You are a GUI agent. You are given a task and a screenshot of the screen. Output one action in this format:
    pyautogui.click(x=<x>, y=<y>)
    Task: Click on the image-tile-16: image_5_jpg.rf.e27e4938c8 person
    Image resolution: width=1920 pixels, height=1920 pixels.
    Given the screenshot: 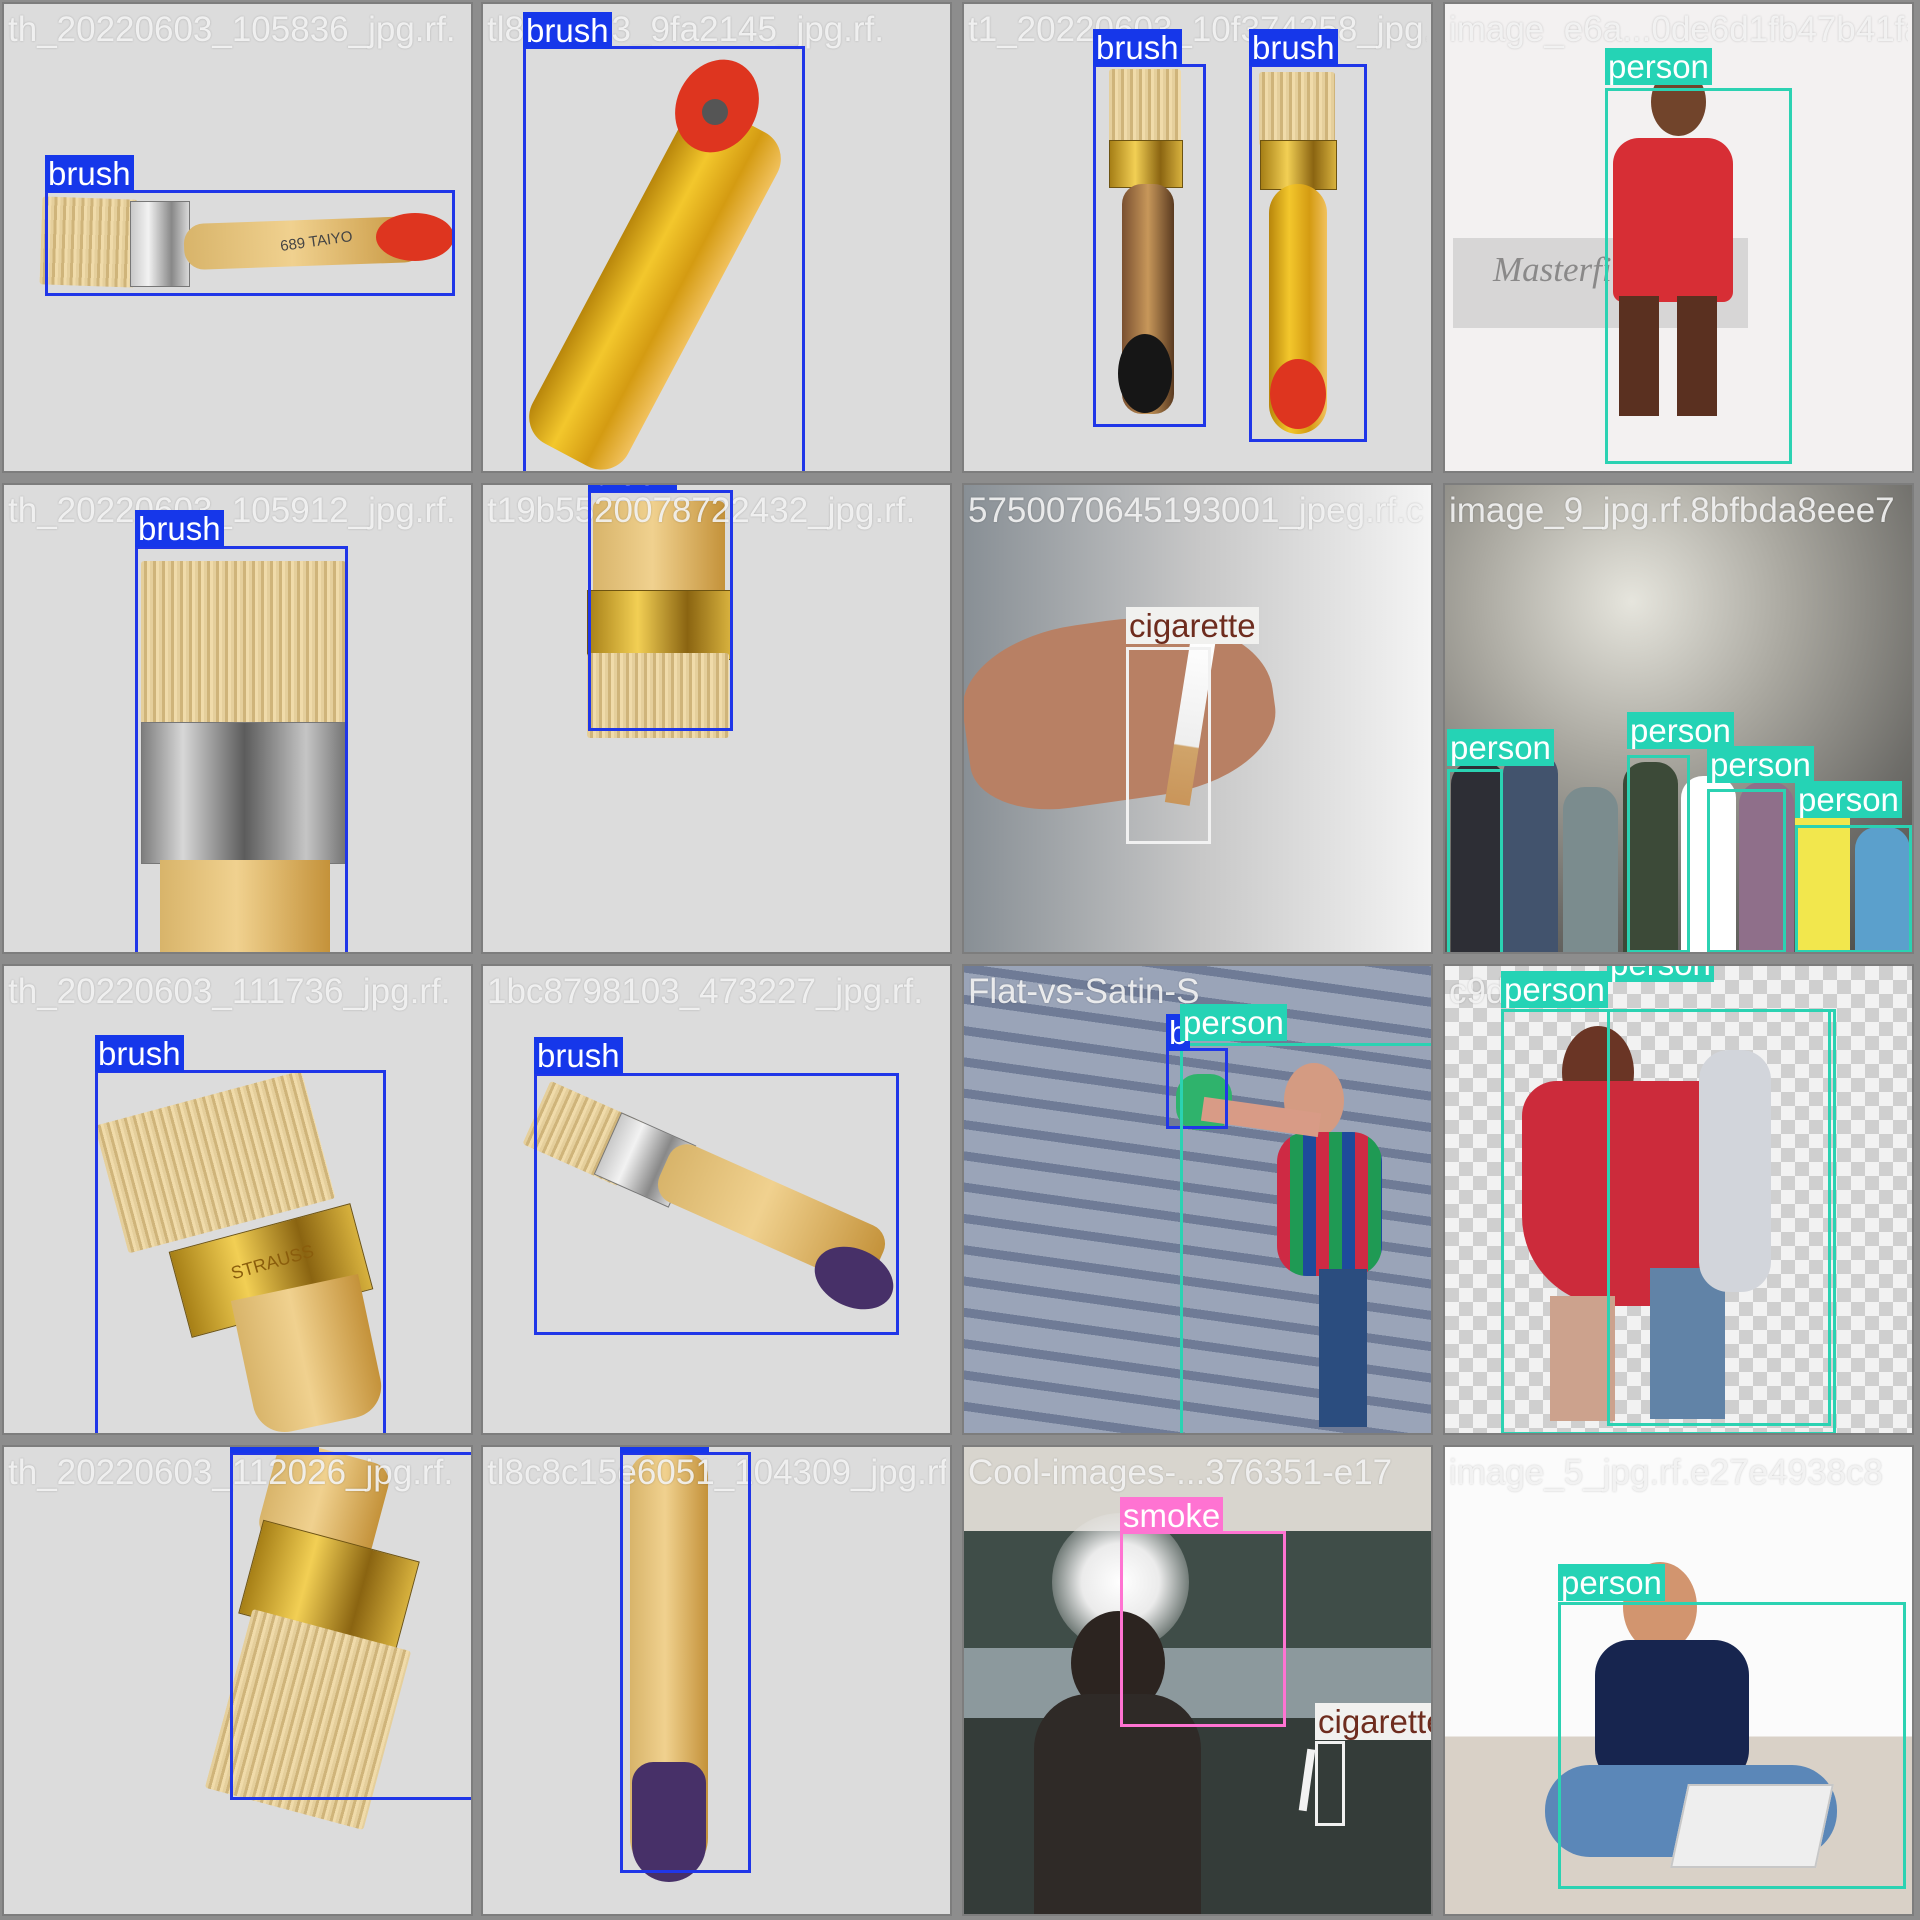 What is the action you would take?
    pyautogui.click(x=1678, y=1680)
    